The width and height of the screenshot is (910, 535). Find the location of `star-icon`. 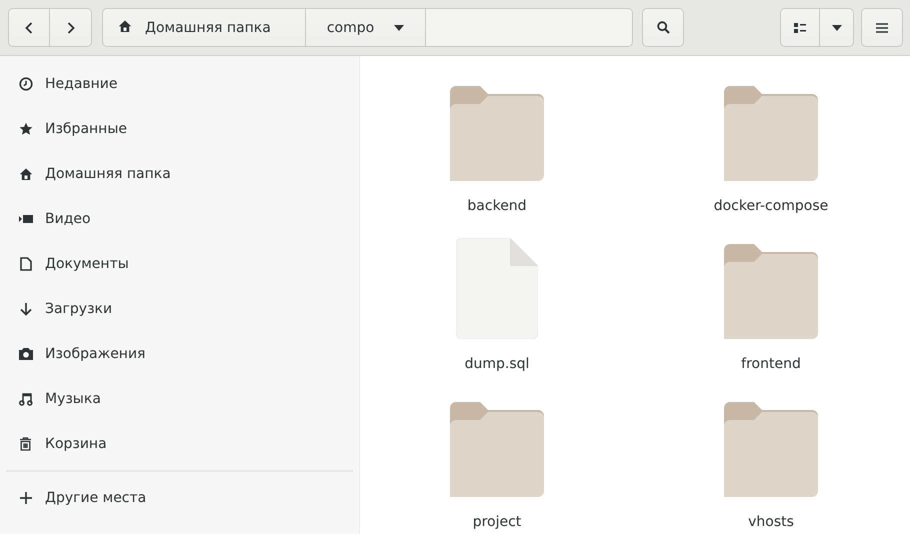

star-icon is located at coordinates (25, 129).